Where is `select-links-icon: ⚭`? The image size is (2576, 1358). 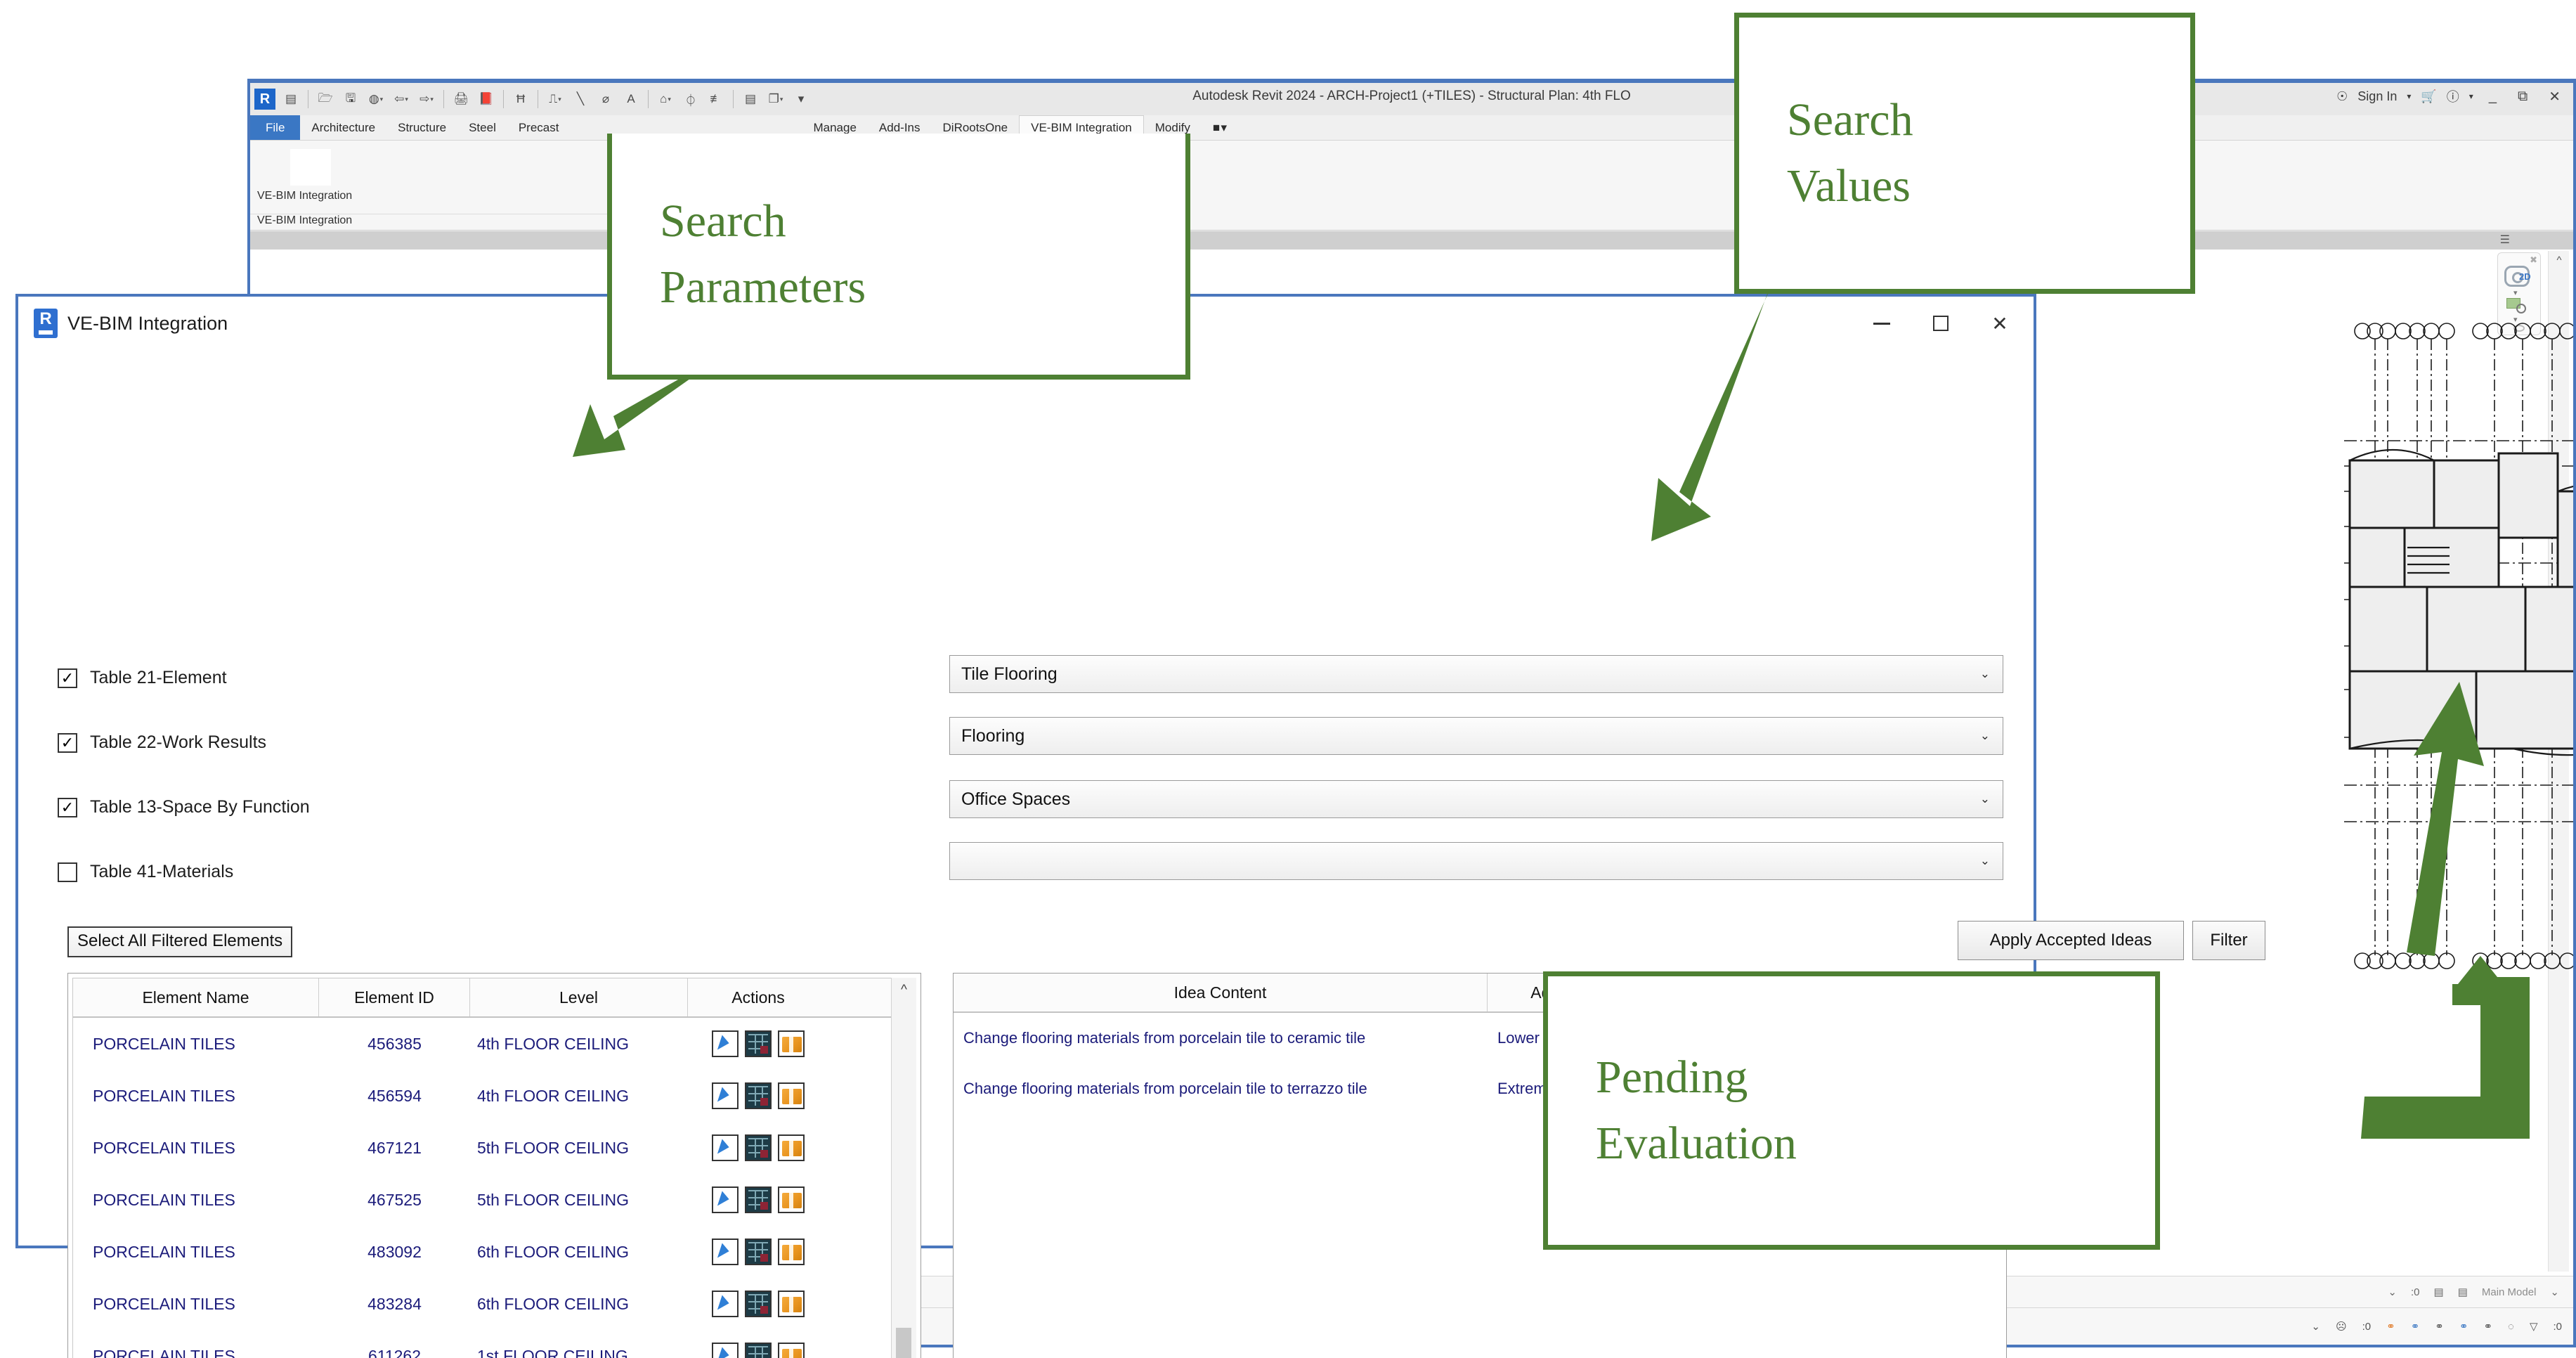
select-links-icon: ⚭ is located at coordinates (2390, 1326).